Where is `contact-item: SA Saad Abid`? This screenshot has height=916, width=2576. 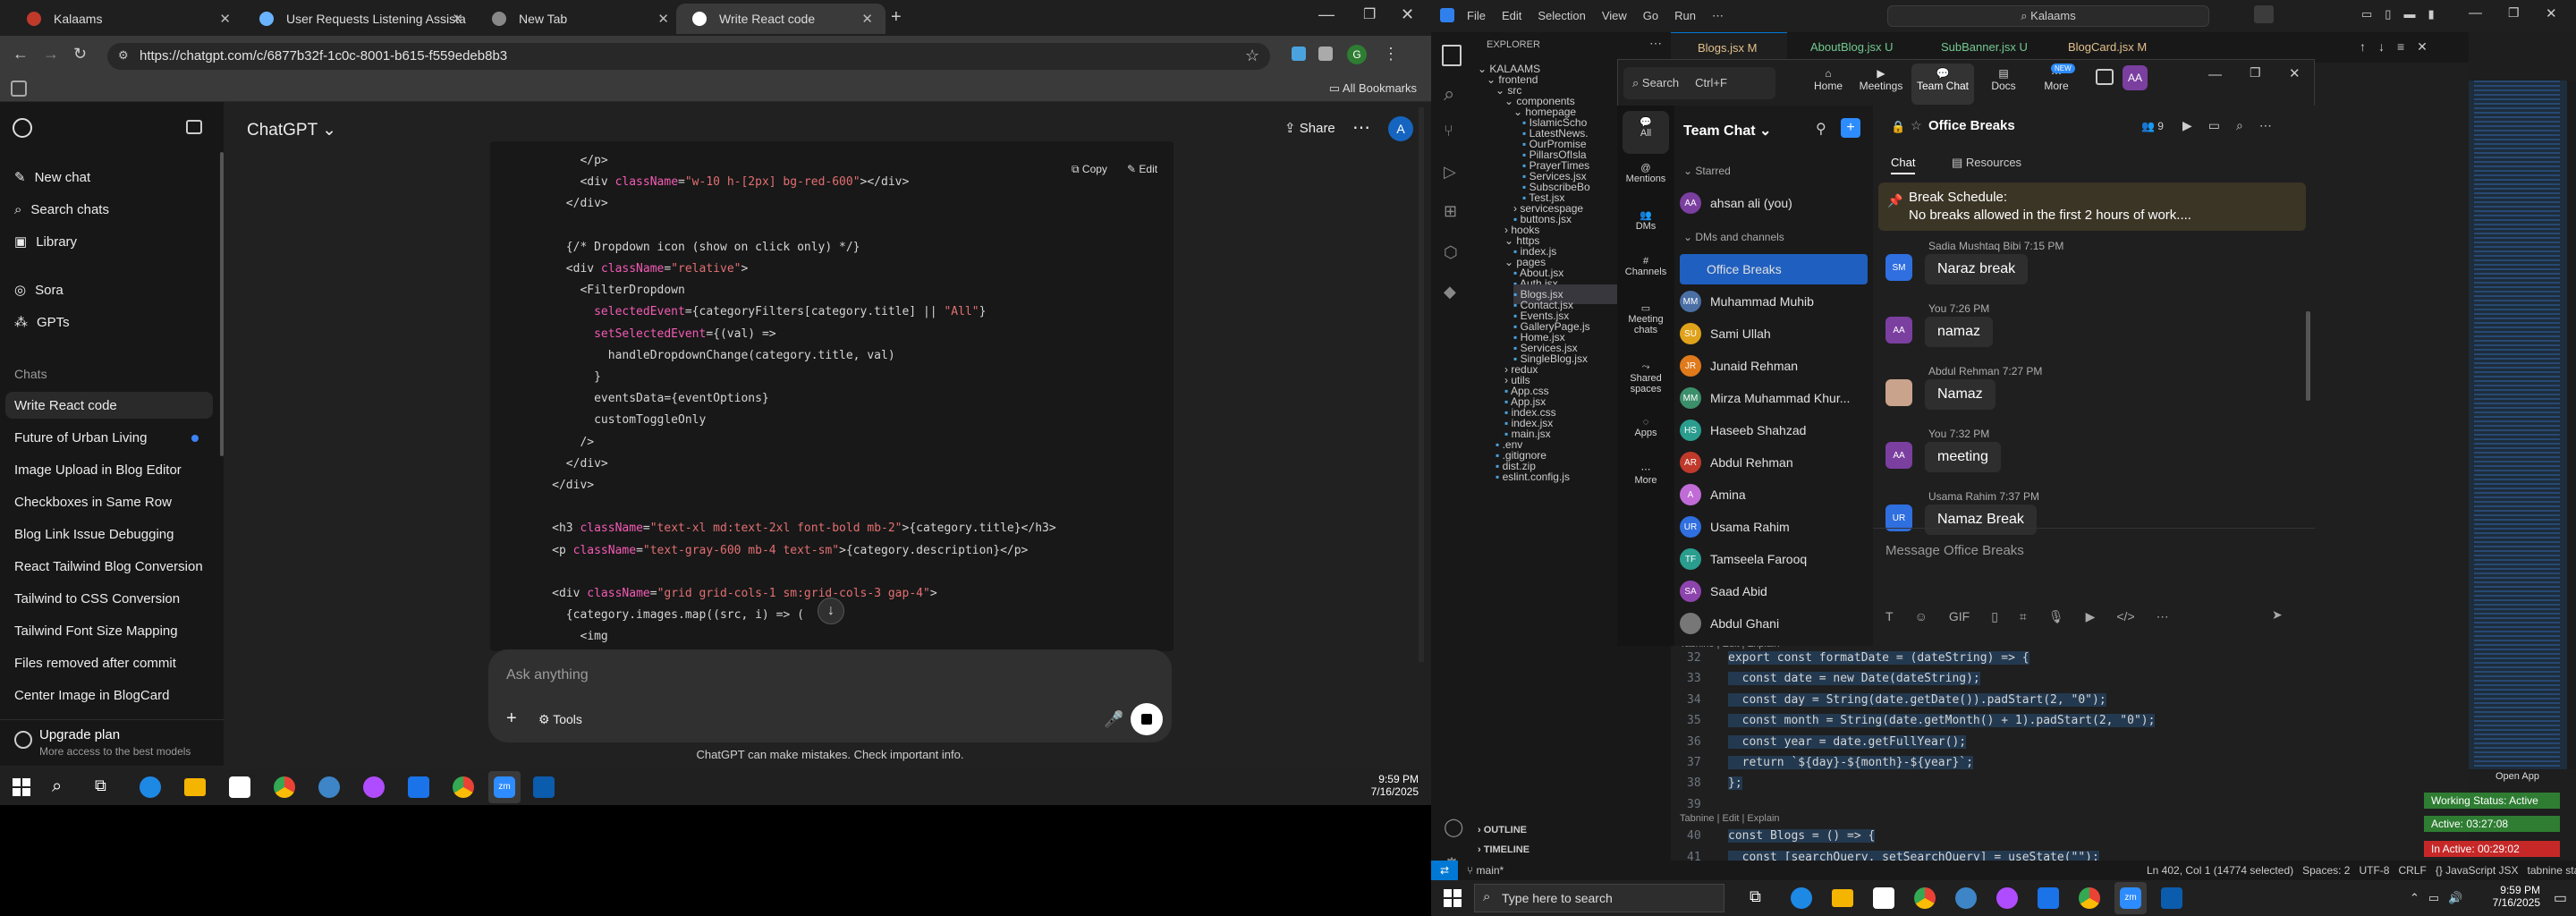
contact-item: SA Saad Abid is located at coordinates (1774, 591).